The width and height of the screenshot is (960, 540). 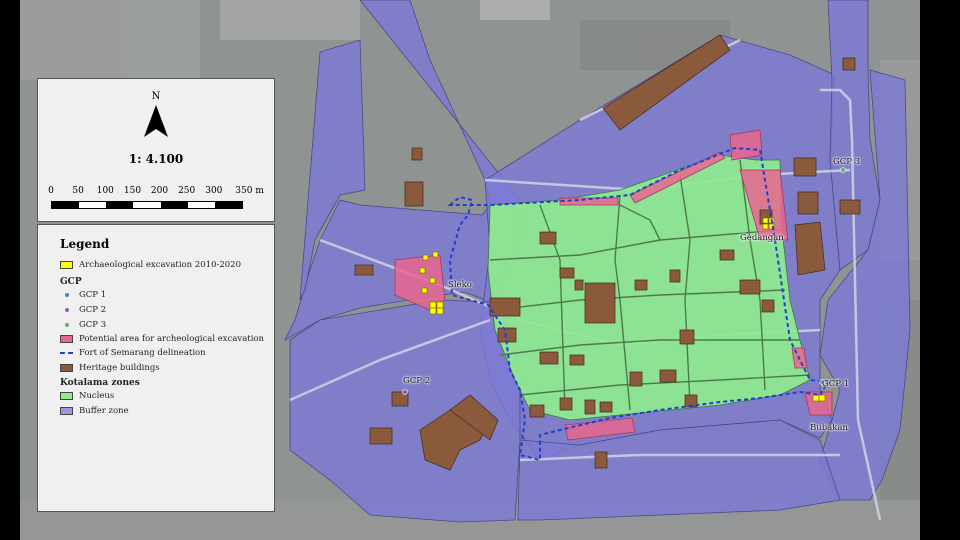 What do you see at coordinates (142, 353) in the screenshot?
I see `legend-fort-label: Fort of Semarang delineation` at bounding box center [142, 353].